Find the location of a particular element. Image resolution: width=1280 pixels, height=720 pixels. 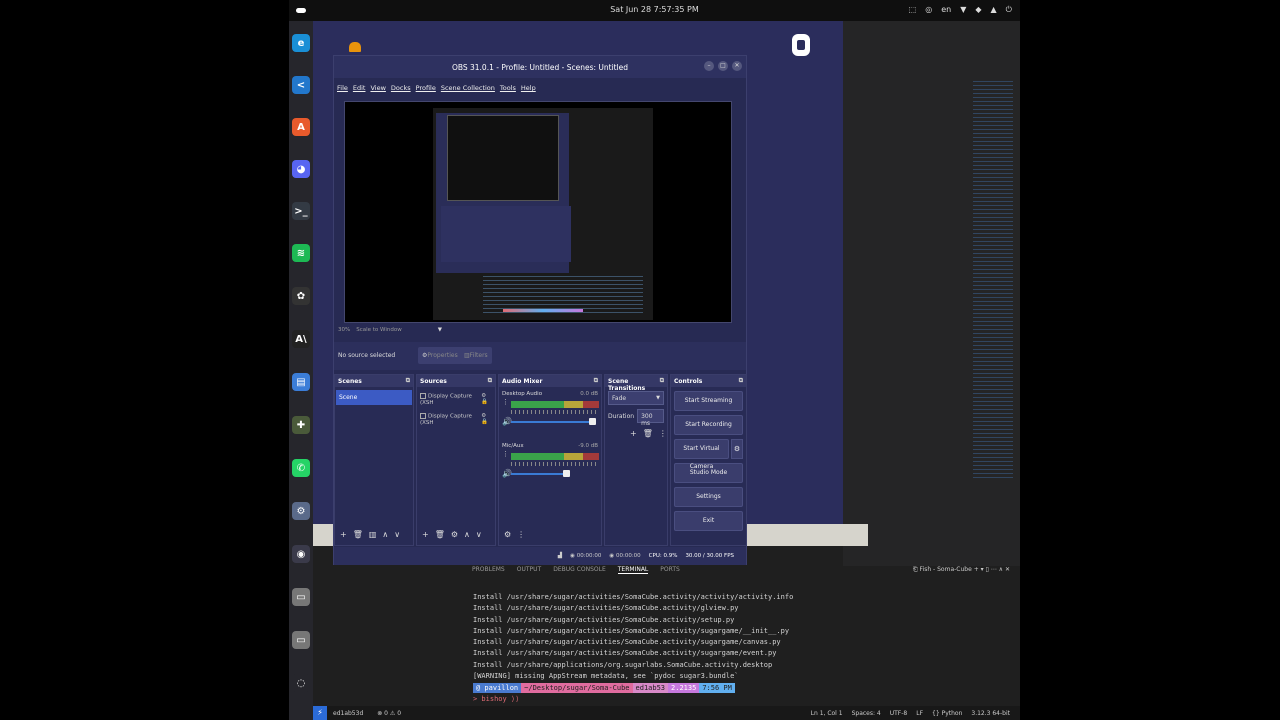

disk-icon-2: ▭ is located at coordinates (301, 640).